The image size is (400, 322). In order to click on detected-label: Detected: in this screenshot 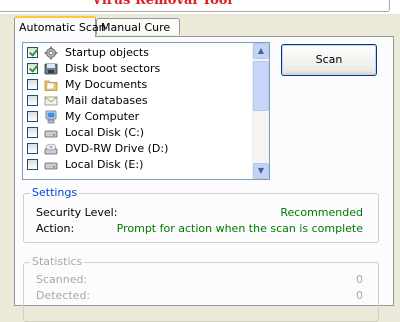, I will do `click(63, 295)`.